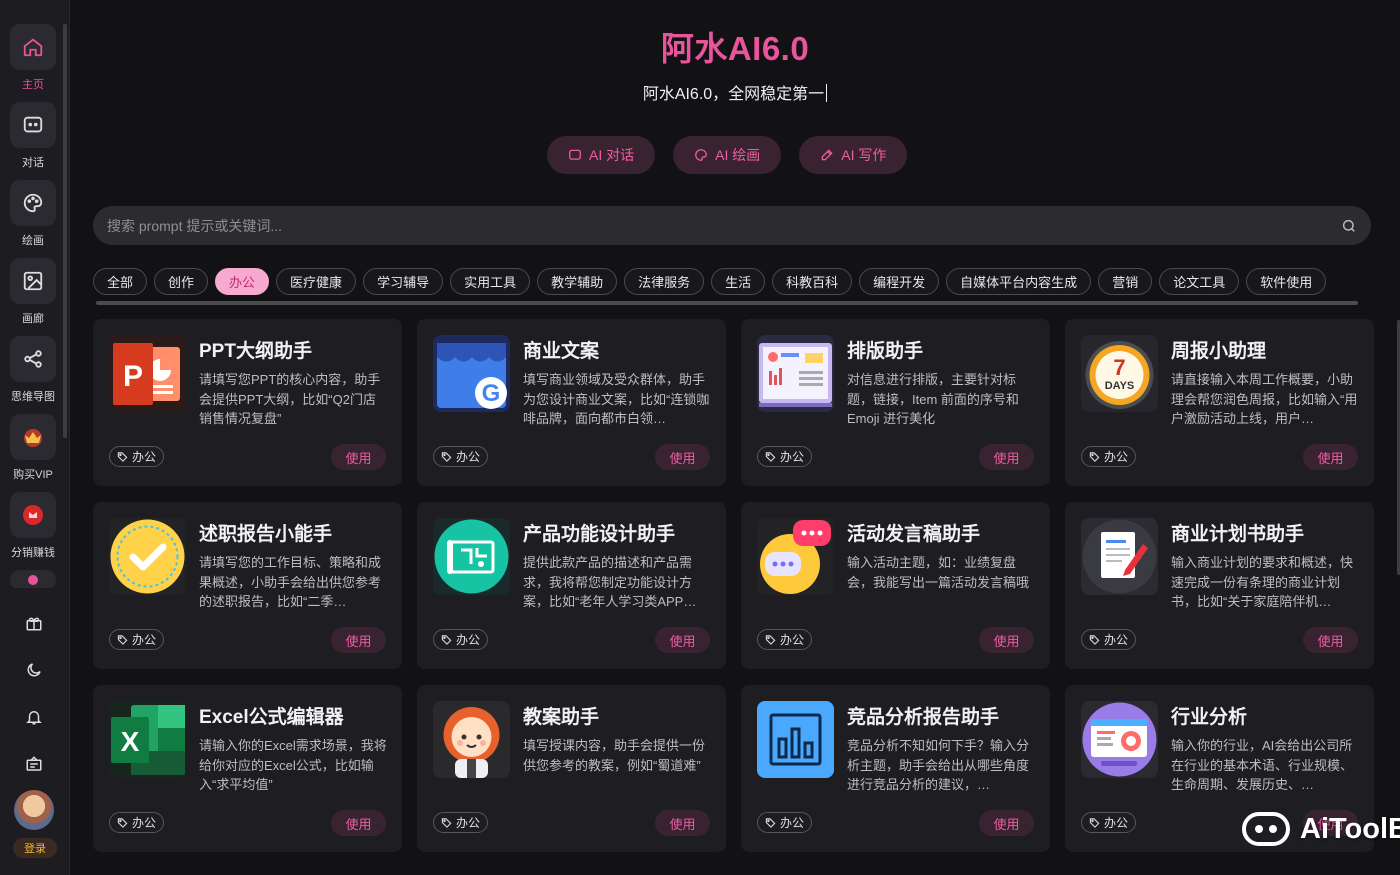 The width and height of the screenshot is (1400, 875). I want to click on card-title: Excel公式编辑器, so click(271, 717).